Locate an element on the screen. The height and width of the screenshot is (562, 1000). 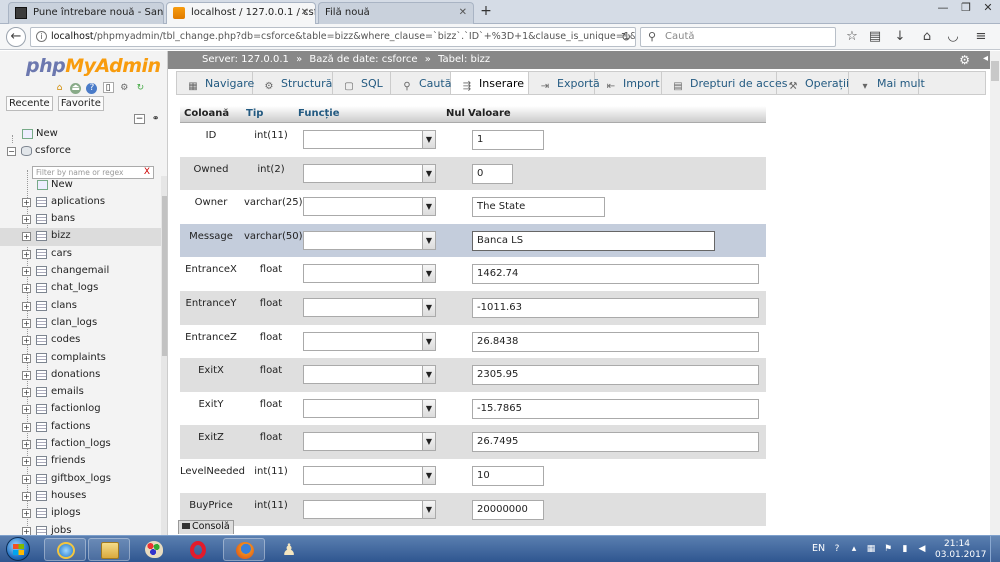
value-input: 20000000 is located at coordinates (508, 509).